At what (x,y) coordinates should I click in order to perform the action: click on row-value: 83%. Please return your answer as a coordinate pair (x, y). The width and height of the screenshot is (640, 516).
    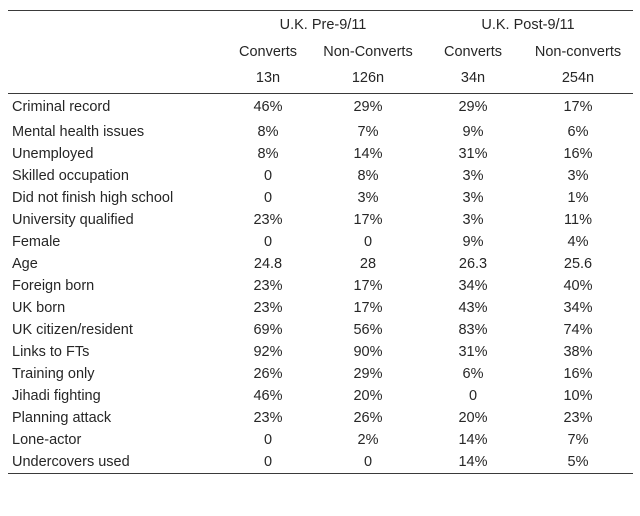
    Looking at the image, I should click on (473, 330).